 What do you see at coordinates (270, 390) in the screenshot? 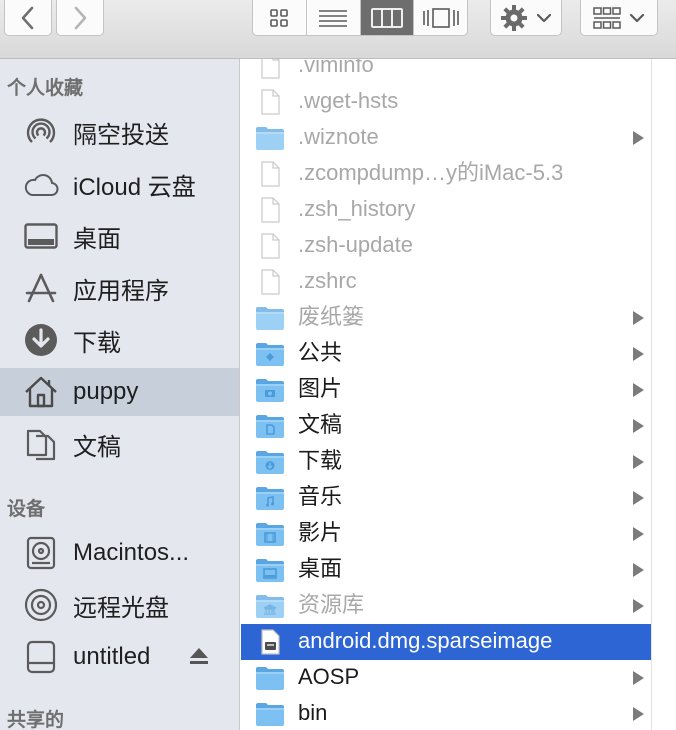
I see `pictures-folder-icon` at bounding box center [270, 390].